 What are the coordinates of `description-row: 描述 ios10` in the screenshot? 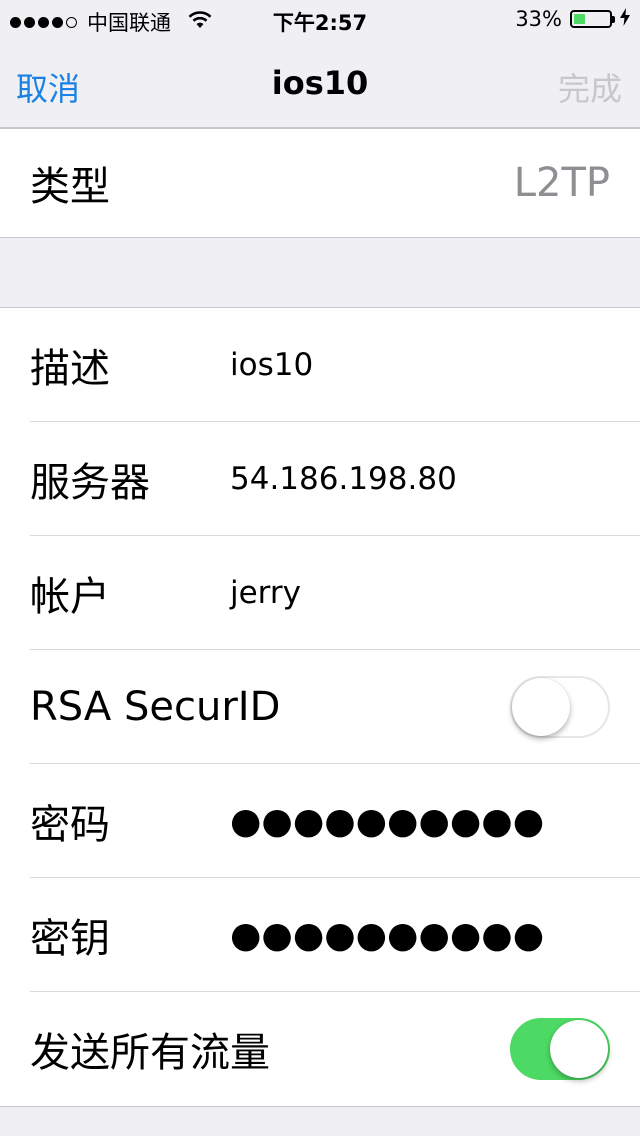 It's located at (320, 365).